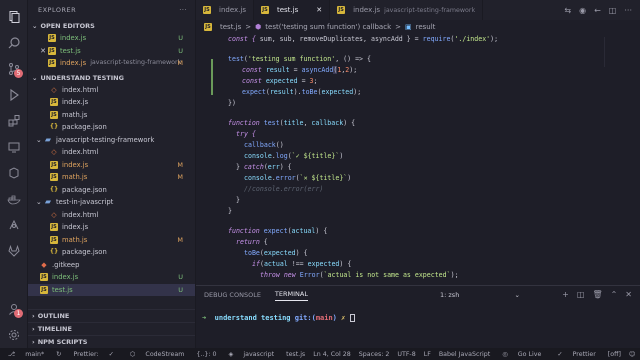  Describe the element at coordinates (133, 354) in the screenshot. I see `codestream-icon: ⬡` at that location.